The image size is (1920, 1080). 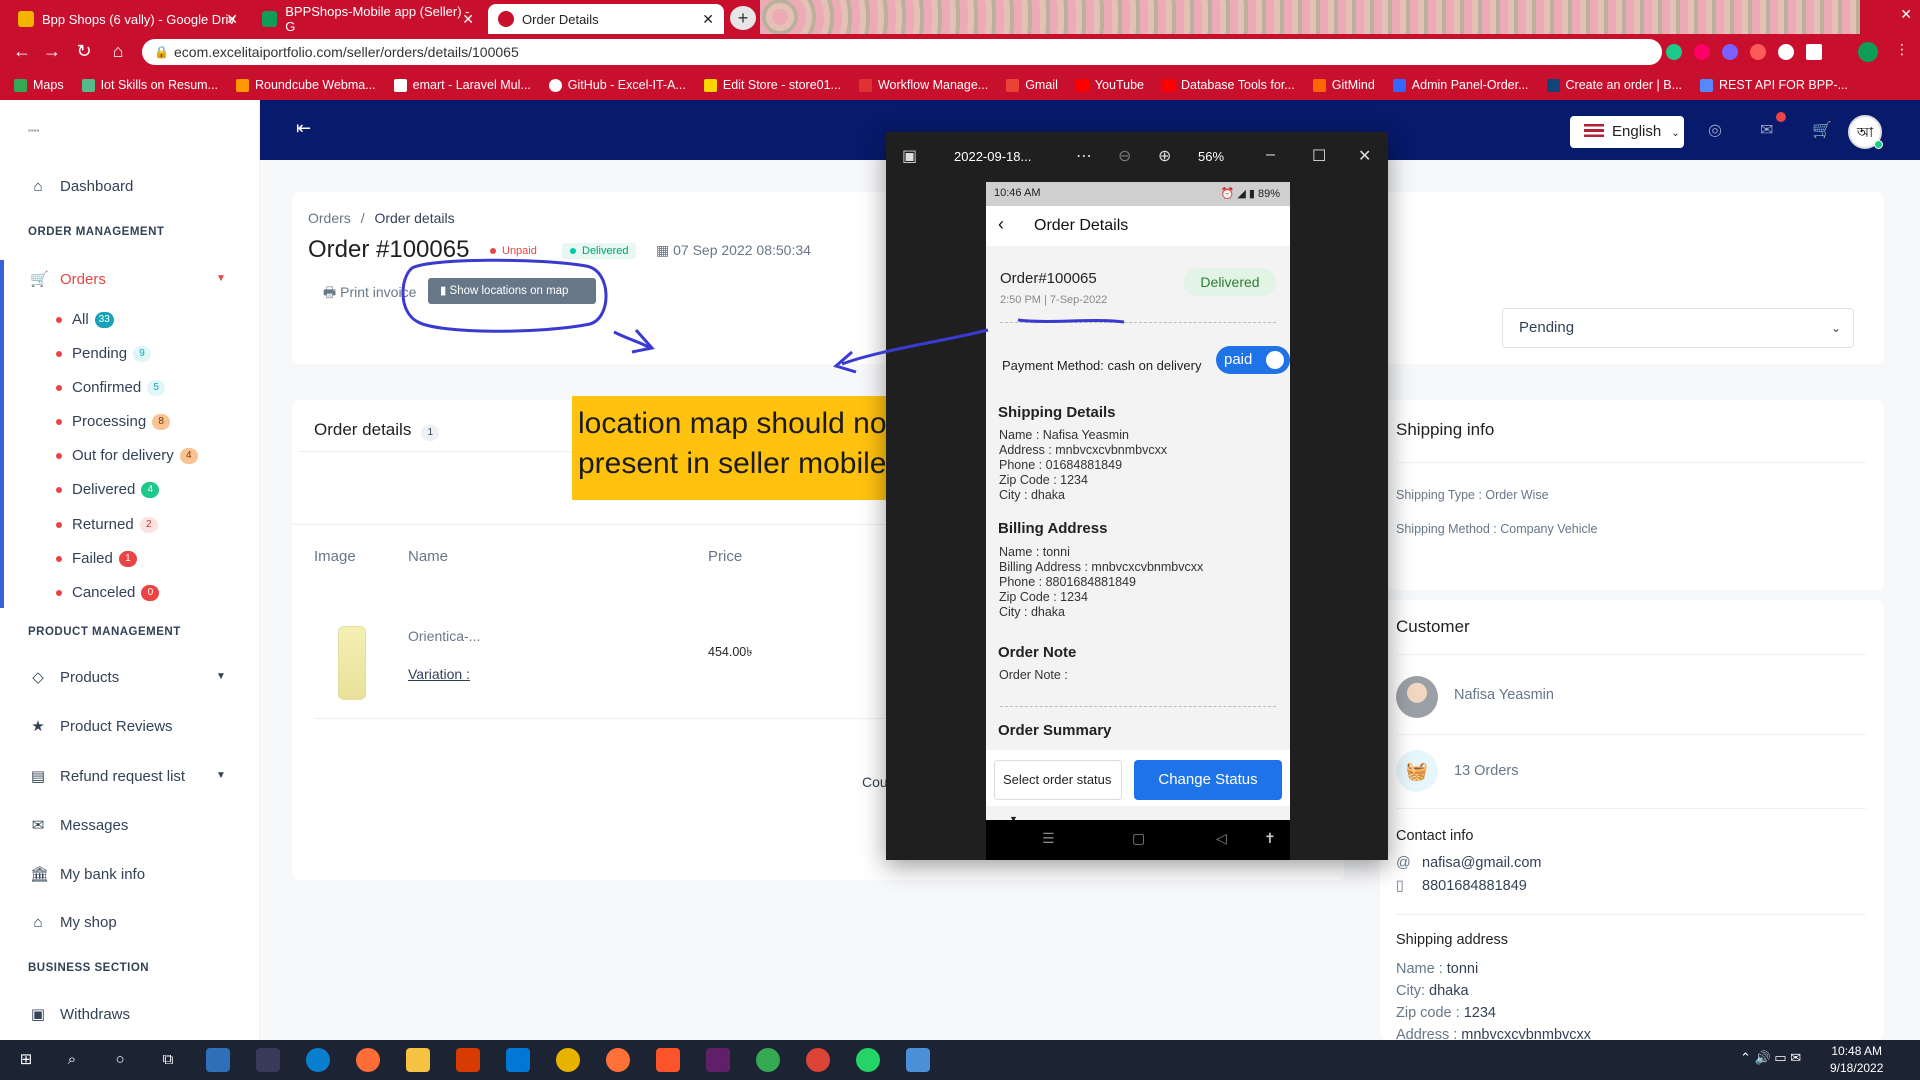 I want to click on sidebar-item-refund: ▤ Refund request list, so click(x=107, y=776).